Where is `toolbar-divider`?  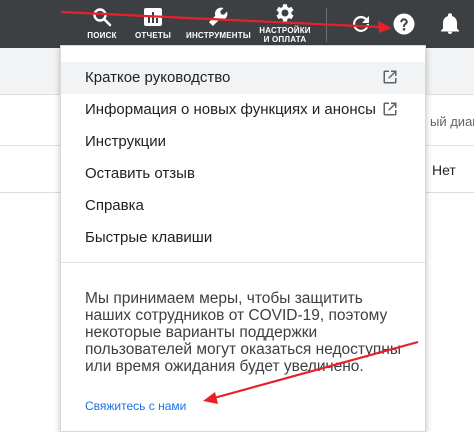
toolbar-divider is located at coordinates (326, 25).